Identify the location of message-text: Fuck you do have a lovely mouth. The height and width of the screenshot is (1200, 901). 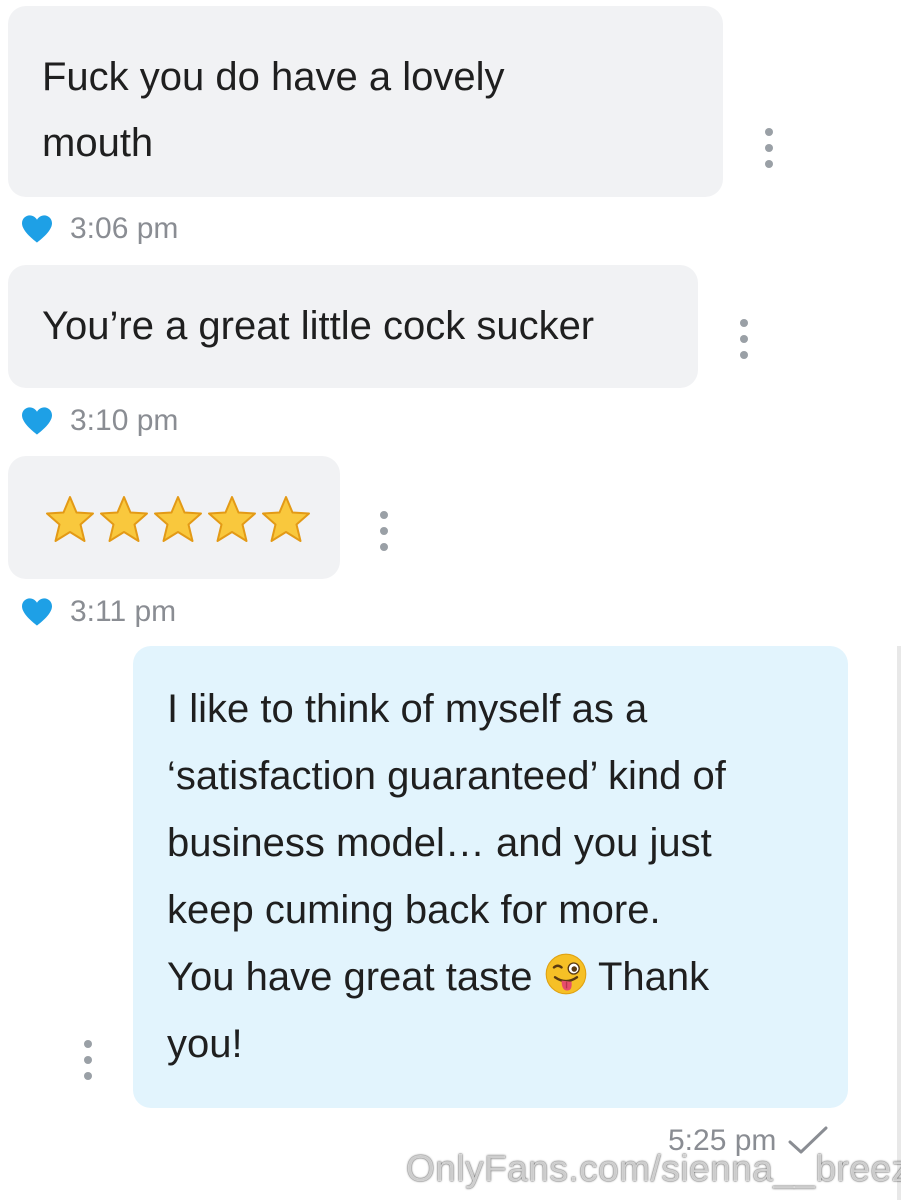
(273, 110).